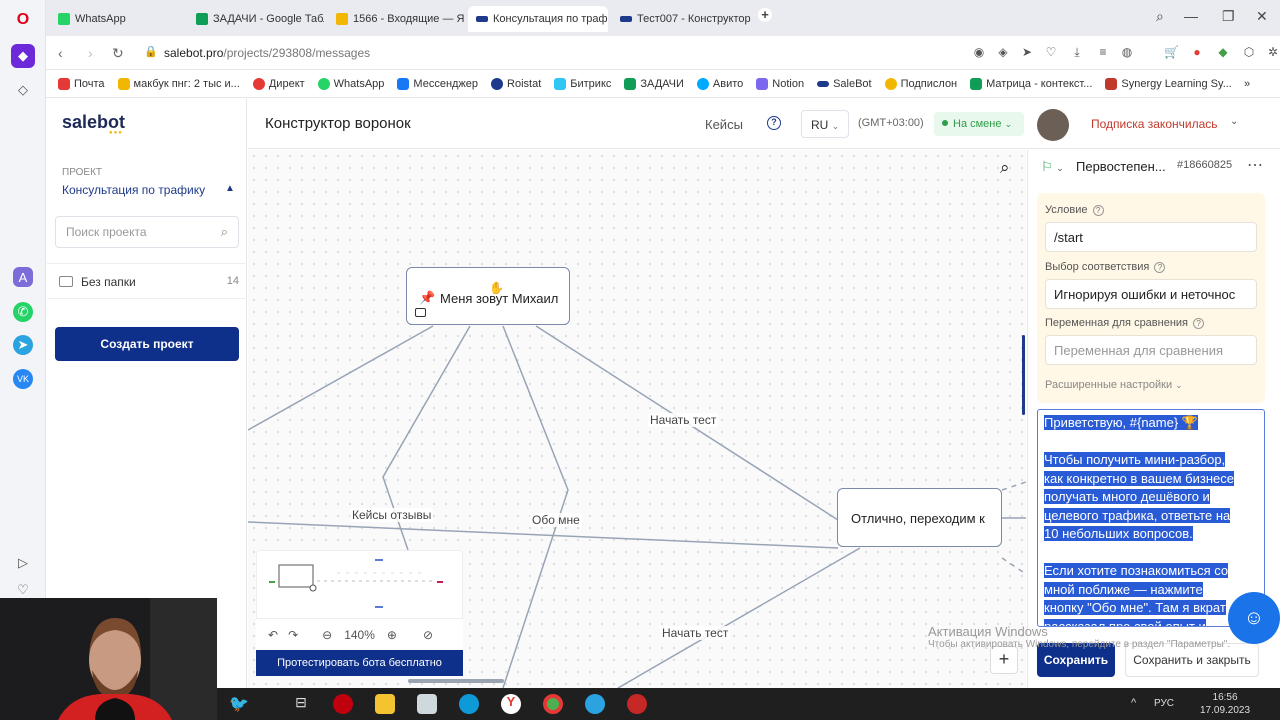 Image resolution: width=1280 pixels, height=720 pixels. What do you see at coordinates (1273, 52) in the screenshot?
I see `puzzle-icon: ✲` at bounding box center [1273, 52].